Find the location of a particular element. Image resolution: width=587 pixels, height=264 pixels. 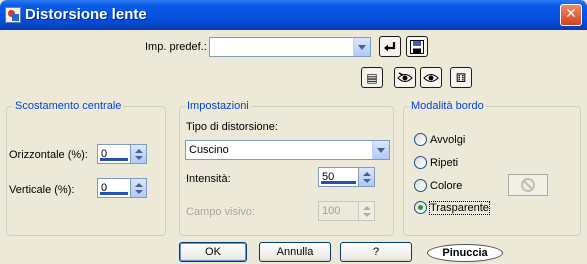

horizontal-stepper is located at coordinates (138, 154).